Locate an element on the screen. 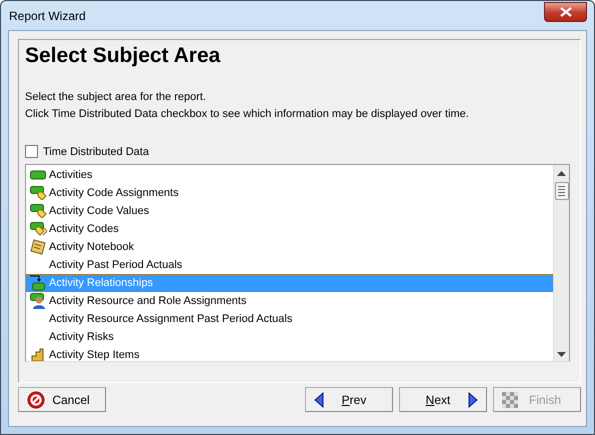 Image resolution: width=595 pixels, height=435 pixels. activity-bar-icon is located at coordinates (38, 175).